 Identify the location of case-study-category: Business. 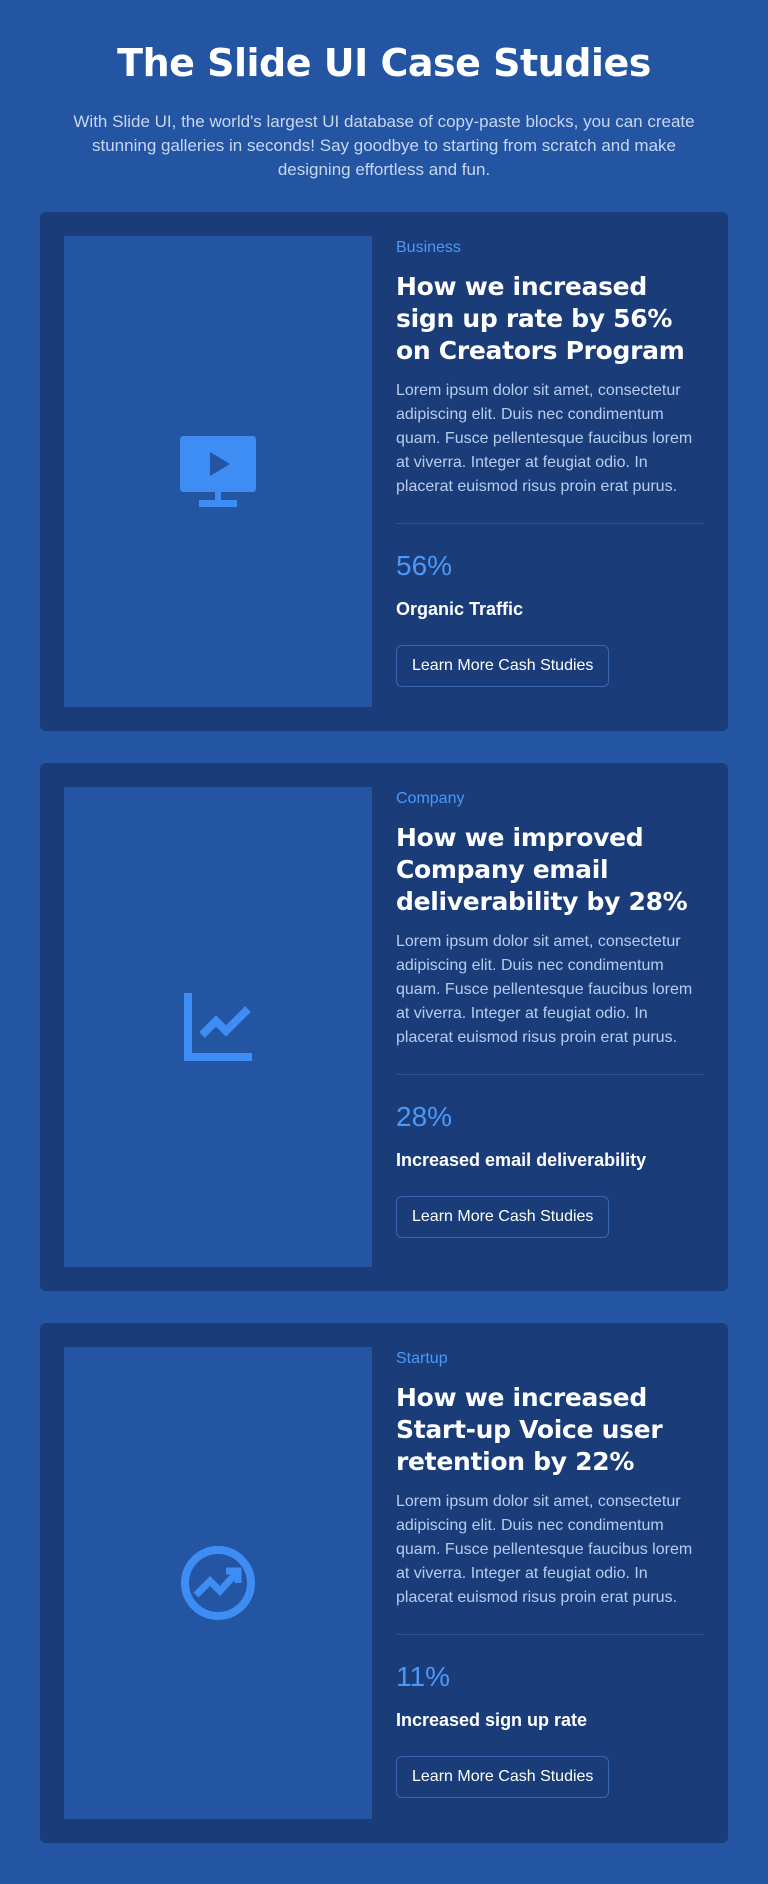
(428, 247).